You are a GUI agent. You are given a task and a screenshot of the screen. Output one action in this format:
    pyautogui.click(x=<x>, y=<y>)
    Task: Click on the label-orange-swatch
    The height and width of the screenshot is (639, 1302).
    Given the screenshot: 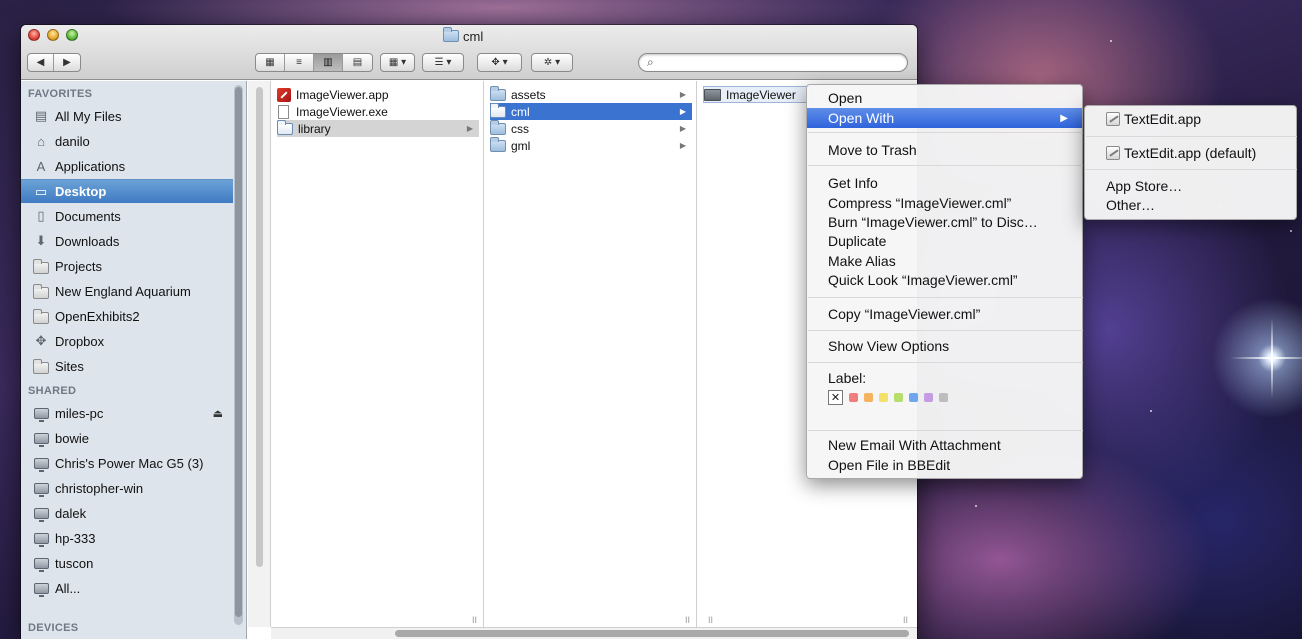 What is the action you would take?
    pyautogui.click(x=868, y=397)
    